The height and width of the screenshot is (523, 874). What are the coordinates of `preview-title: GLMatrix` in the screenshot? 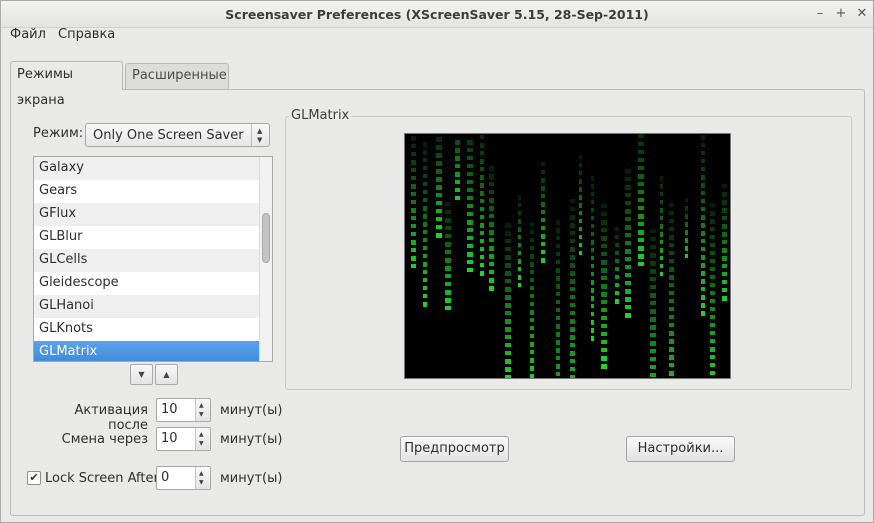 It's located at (320, 115).